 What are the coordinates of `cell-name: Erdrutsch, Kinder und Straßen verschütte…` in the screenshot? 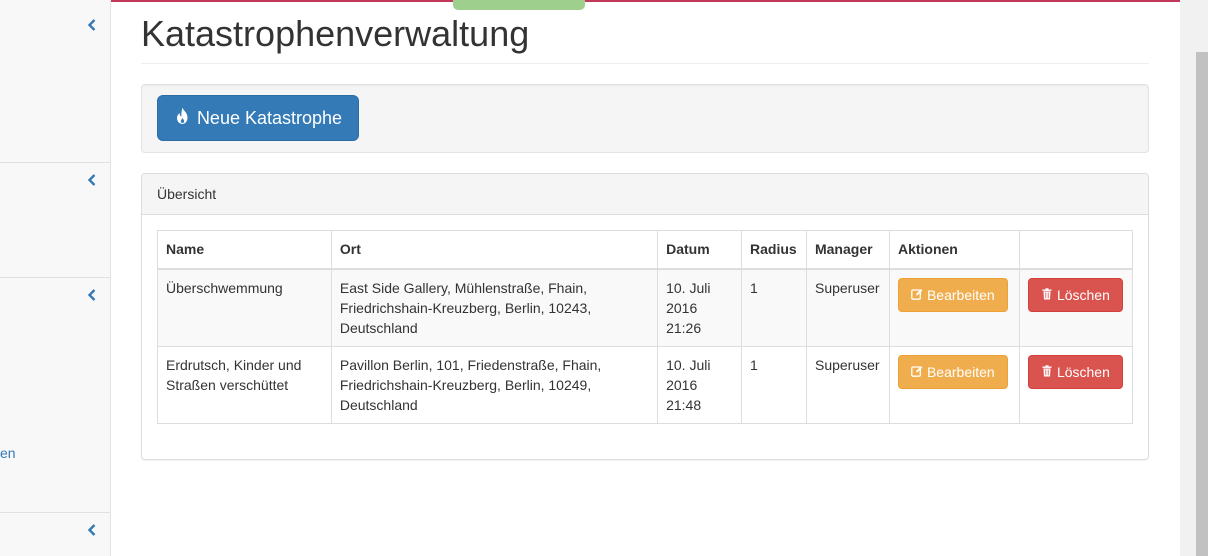 It's located at (244, 384).